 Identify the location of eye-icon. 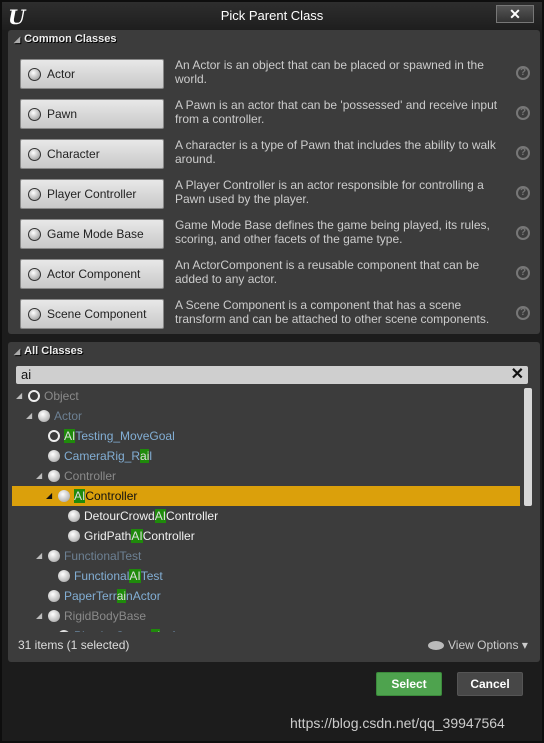
(436, 646).